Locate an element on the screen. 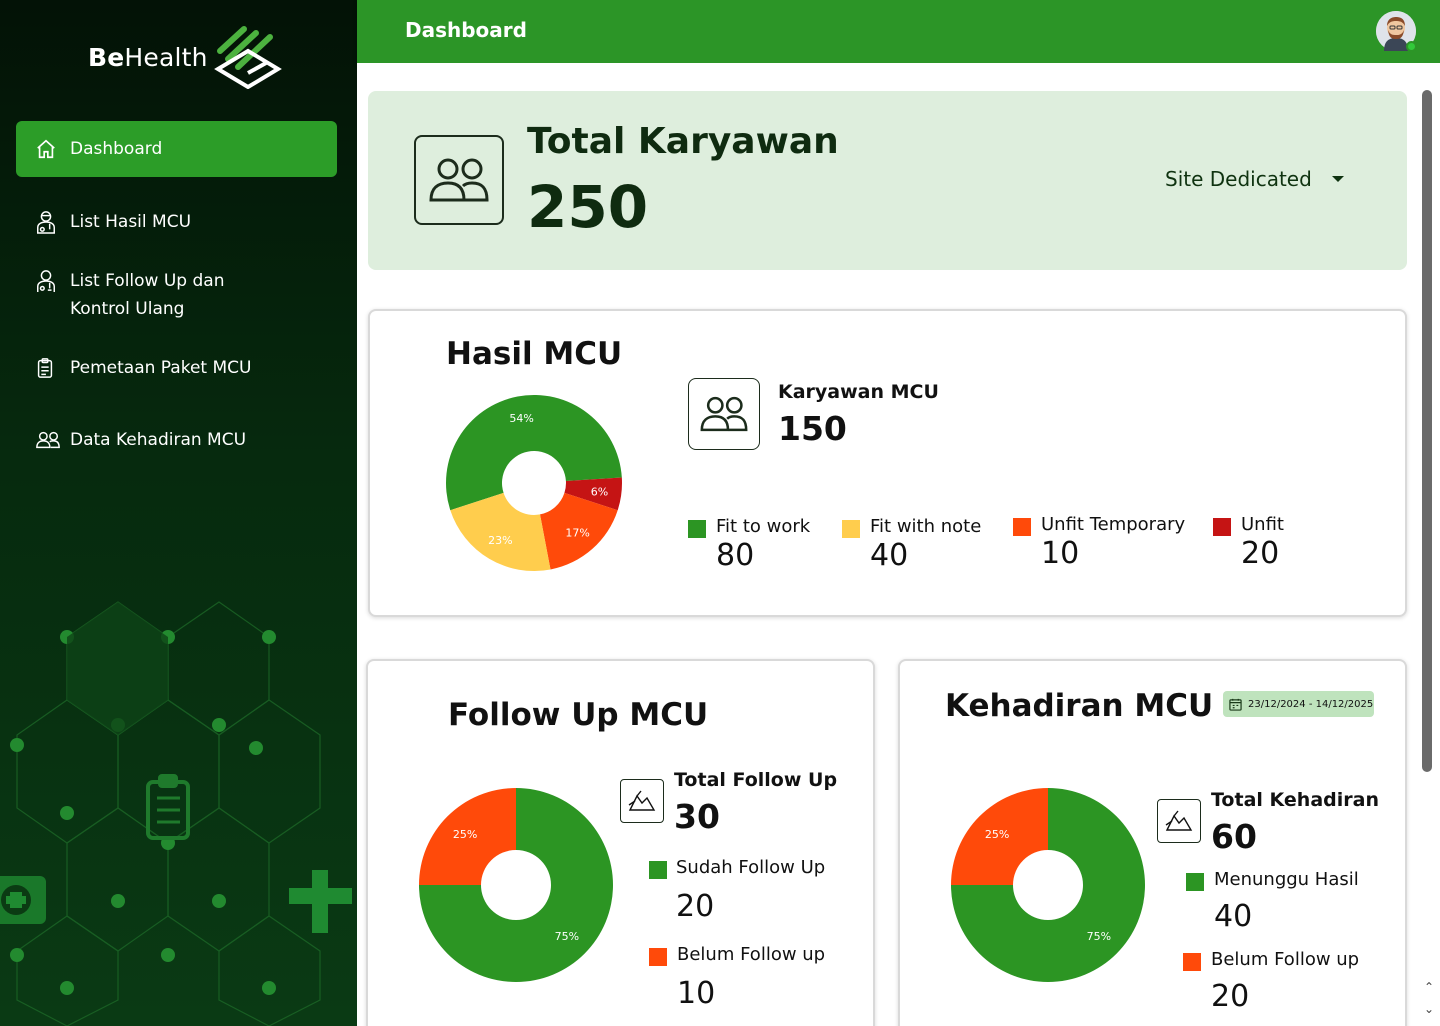 This screenshot has height=1026, width=1440. hasil-mcu-donut-chart: 54% 6% 17% 23% is located at coordinates (534, 483).